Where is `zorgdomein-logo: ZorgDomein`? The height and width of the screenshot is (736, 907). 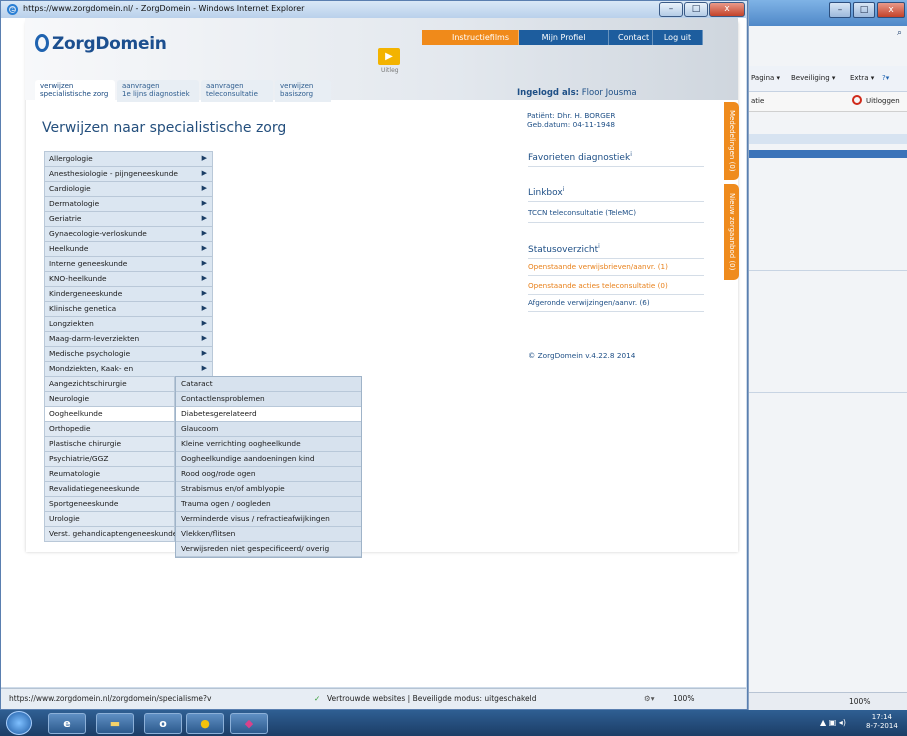
zorgdomein-logo: ZorgDomein is located at coordinates (109, 44).